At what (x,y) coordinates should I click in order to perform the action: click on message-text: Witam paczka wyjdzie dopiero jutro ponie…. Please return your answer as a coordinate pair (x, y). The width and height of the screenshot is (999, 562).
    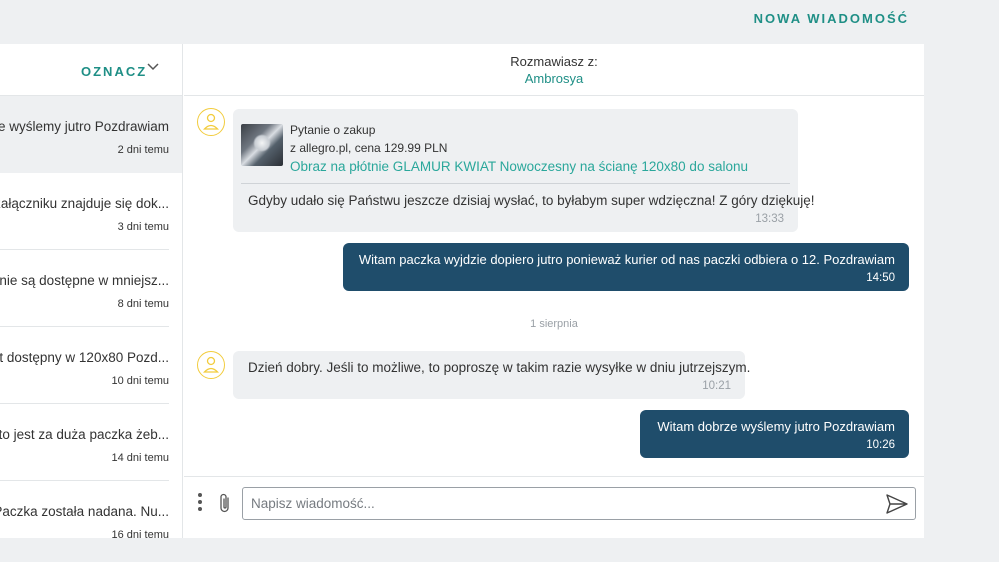
    Looking at the image, I should click on (626, 259).